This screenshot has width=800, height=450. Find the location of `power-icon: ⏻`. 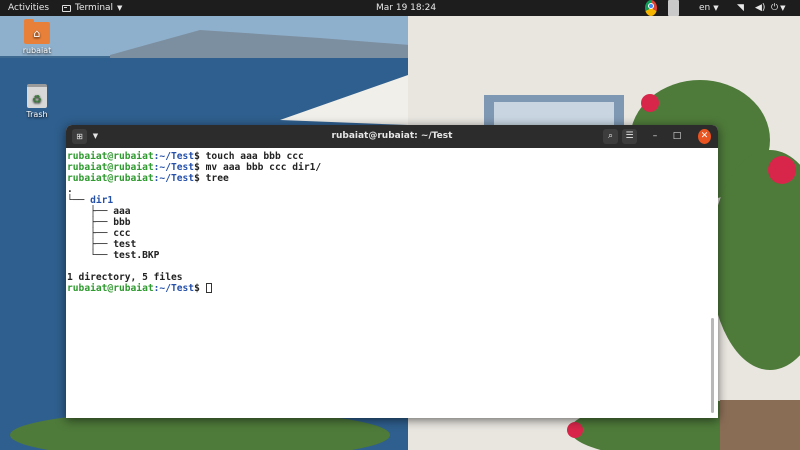

power-icon: ⏻ is located at coordinates (775, 8).